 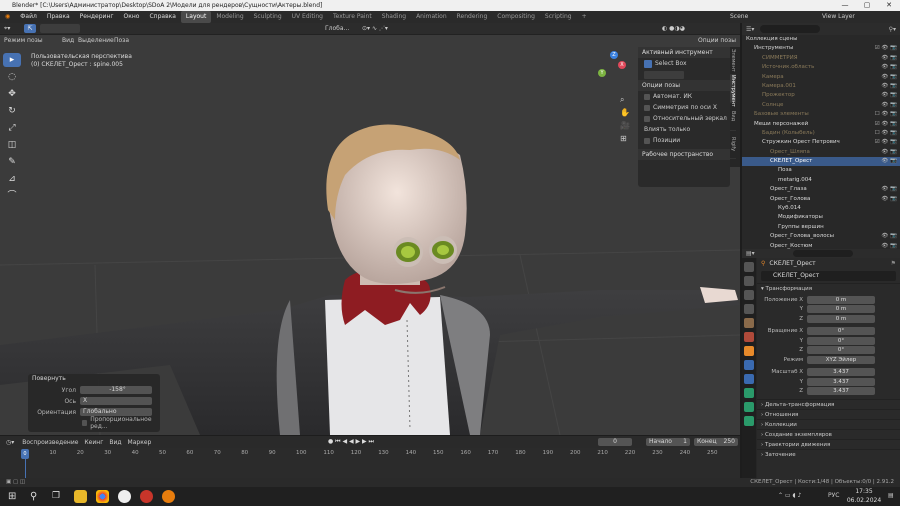 What do you see at coordinates (97, 17) in the screenshot?
I see `menu-render: Рендеринг` at bounding box center [97, 17].